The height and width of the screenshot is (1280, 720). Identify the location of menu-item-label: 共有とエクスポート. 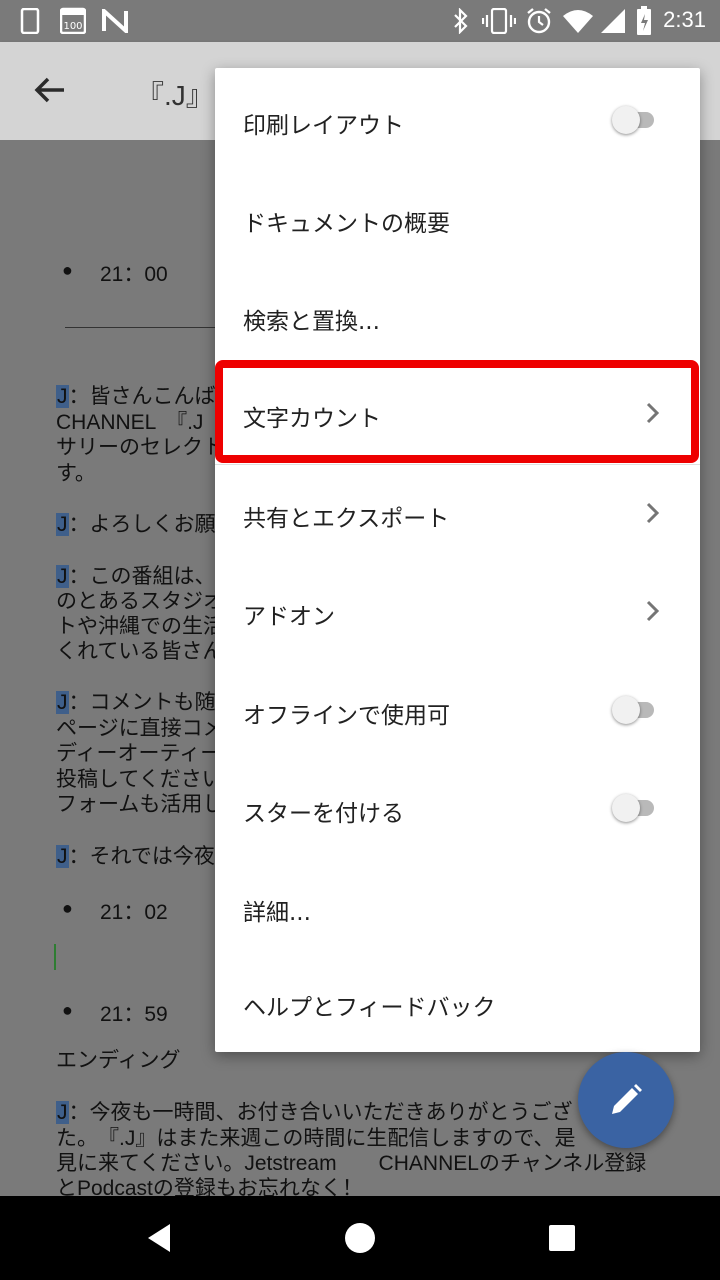
(346, 519).